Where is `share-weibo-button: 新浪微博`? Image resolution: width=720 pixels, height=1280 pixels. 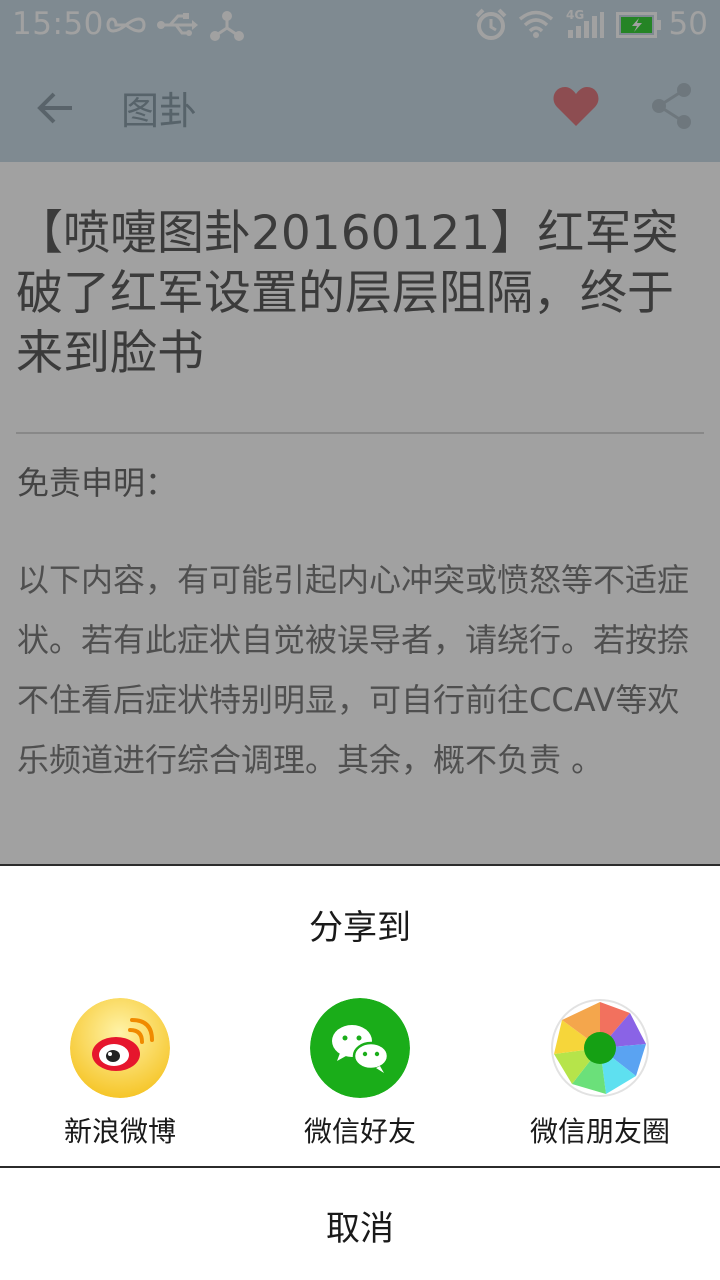
share-weibo-button: 新浪微博 is located at coordinates (120, 1078).